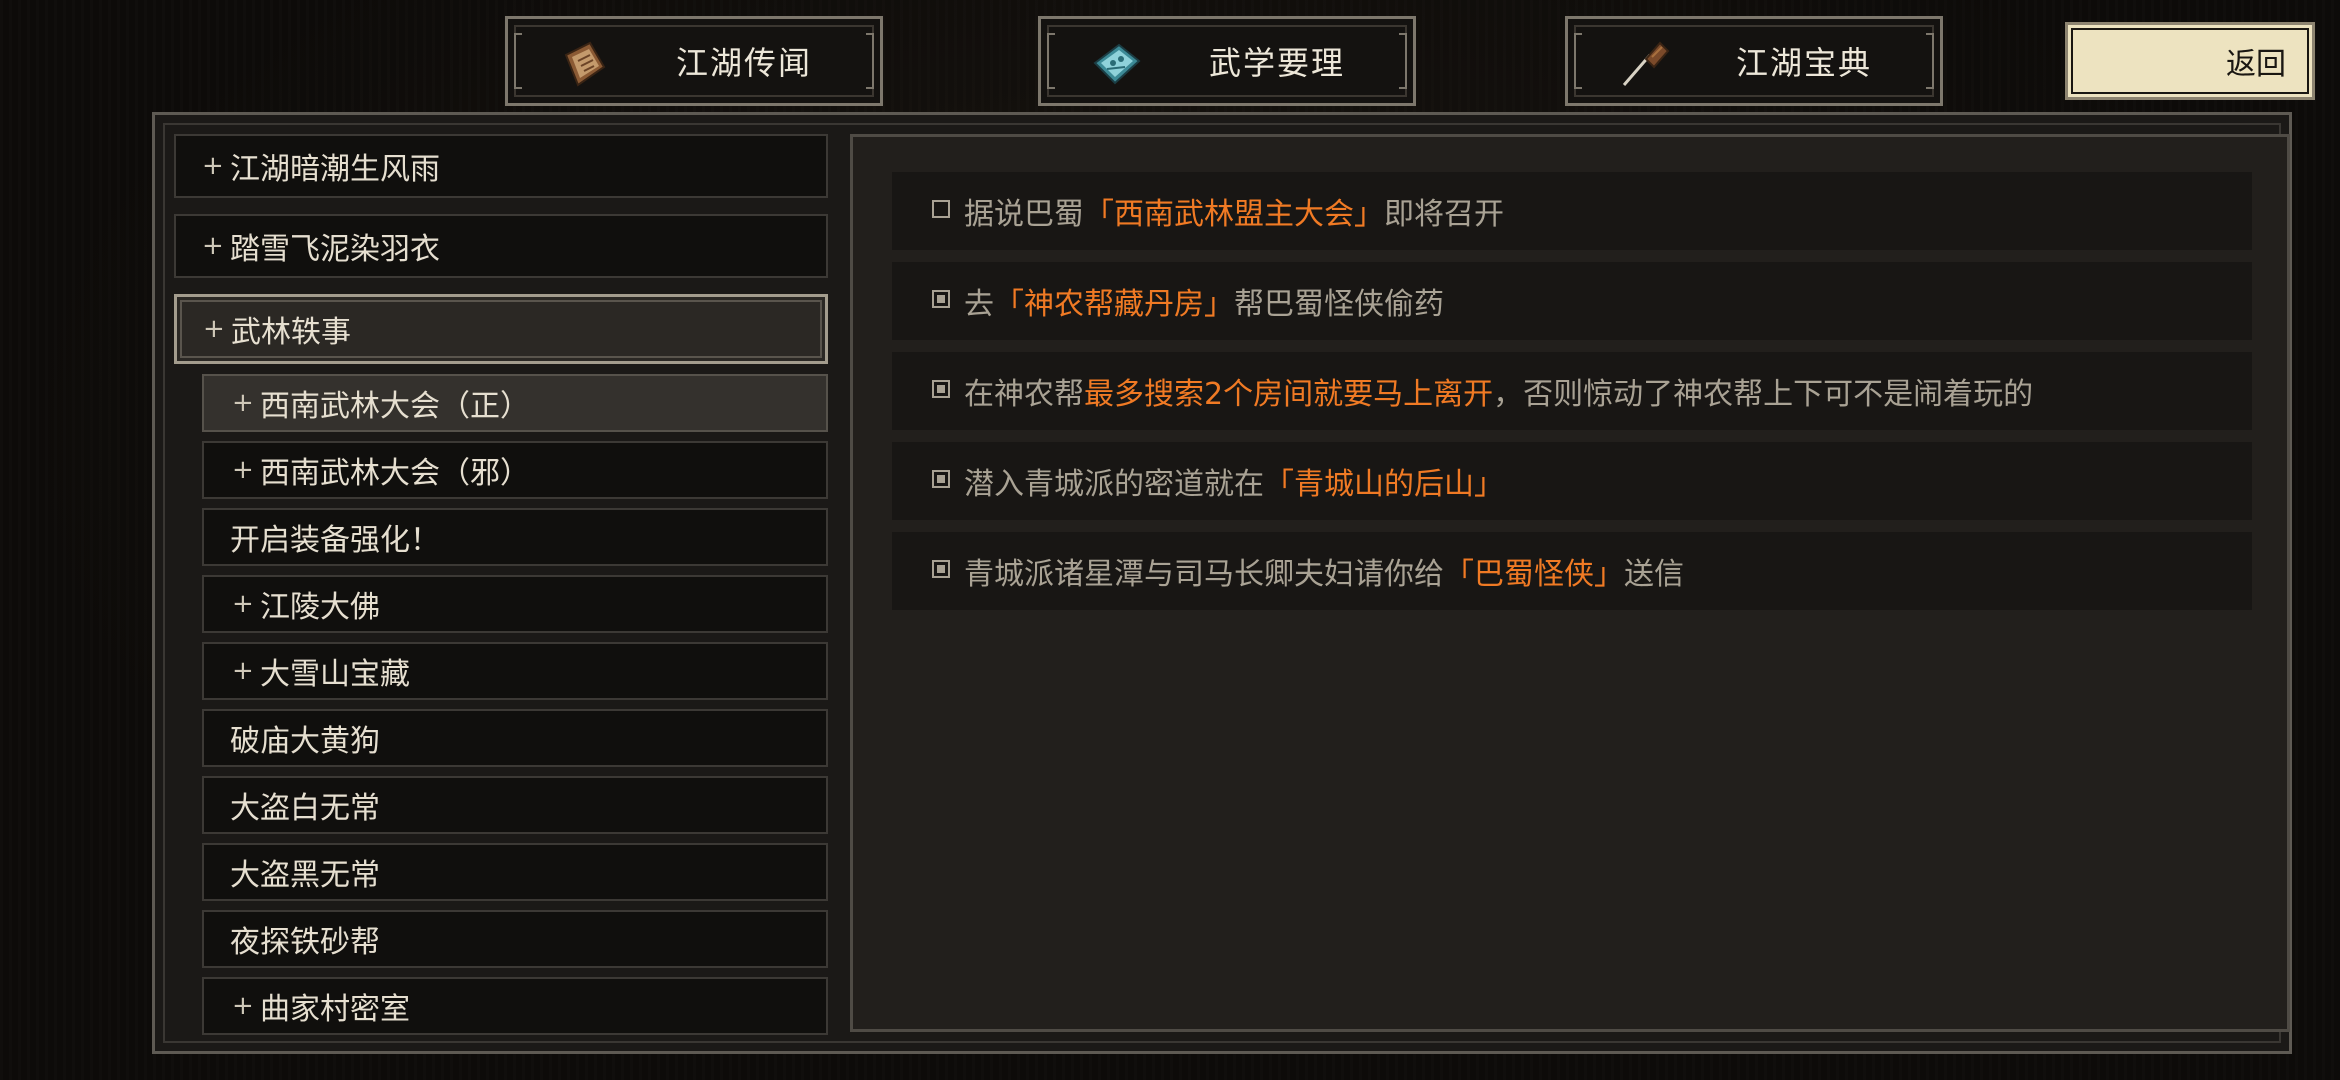 This screenshot has width=2340, height=1080. I want to click on back-button: 返回, so click(2190, 61).